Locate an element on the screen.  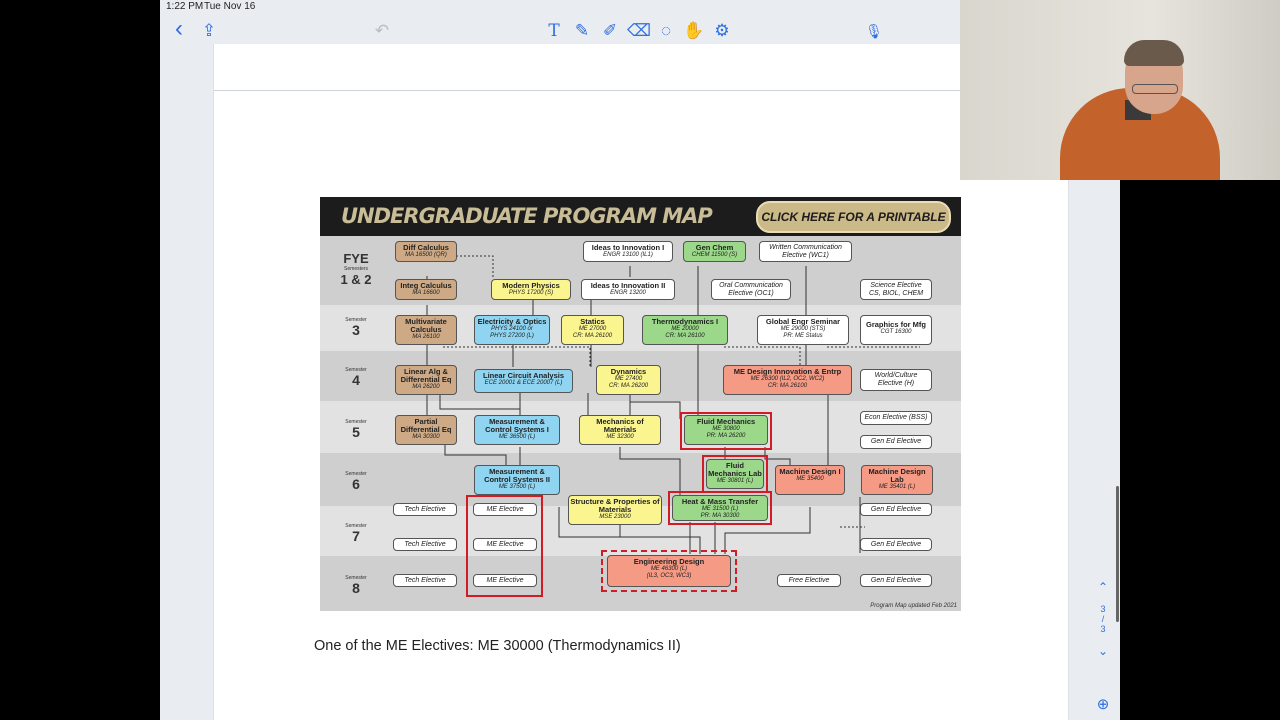
presenter-hair is located at coordinates (1154, 53).